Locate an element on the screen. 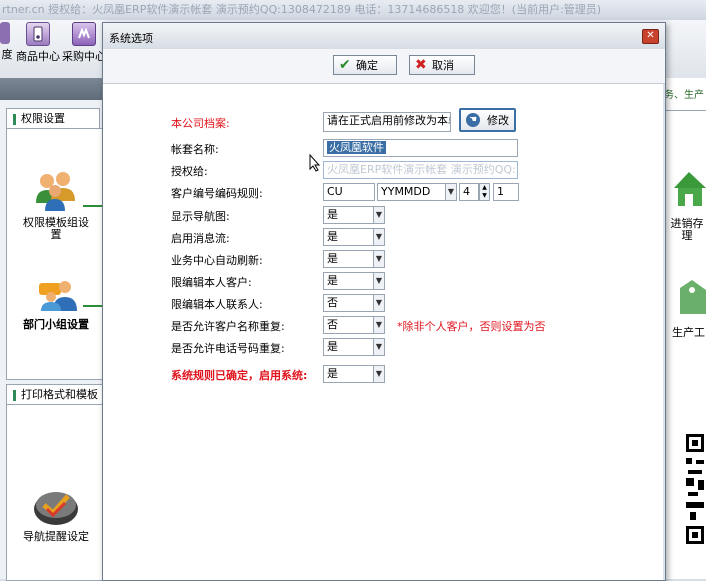  code-digits-field: 4 is located at coordinates (469, 192).